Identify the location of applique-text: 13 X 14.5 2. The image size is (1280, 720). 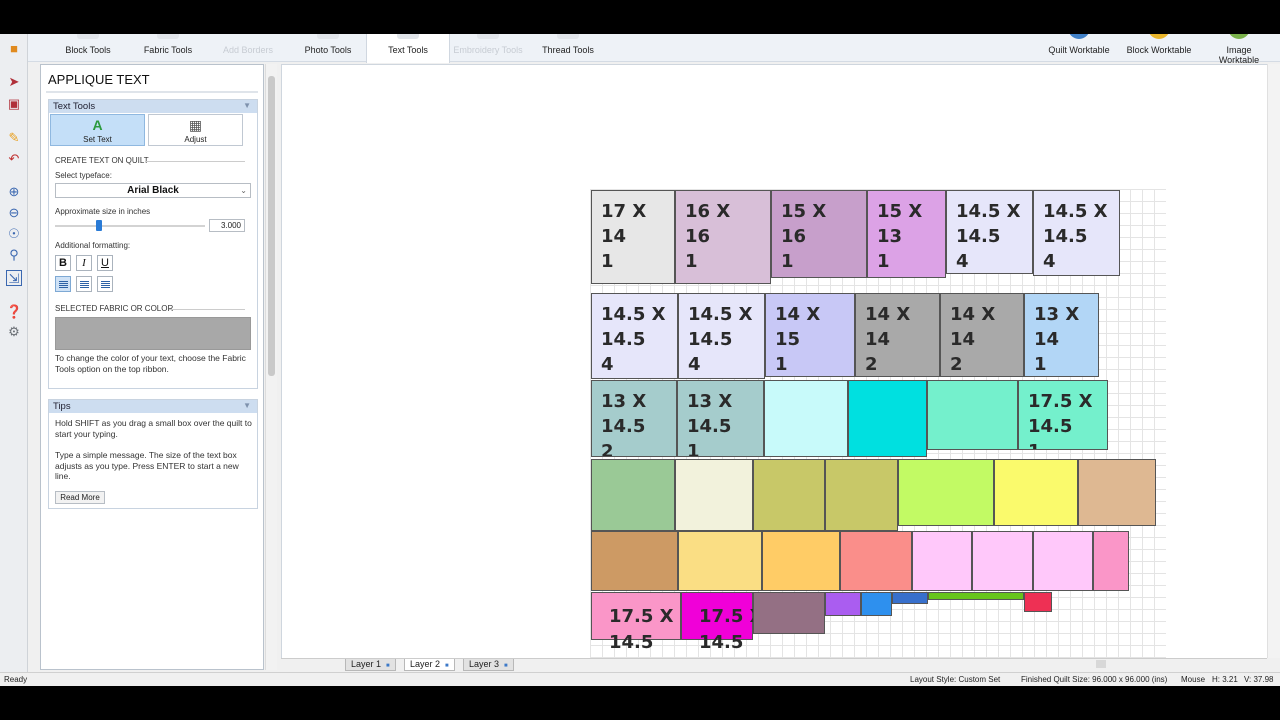
(623, 422).